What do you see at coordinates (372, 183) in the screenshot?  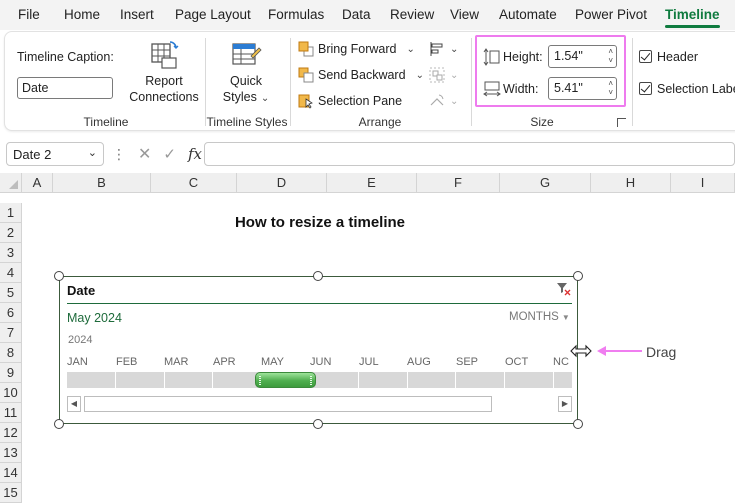 I see `column-header-e: E` at bounding box center [372, 183].